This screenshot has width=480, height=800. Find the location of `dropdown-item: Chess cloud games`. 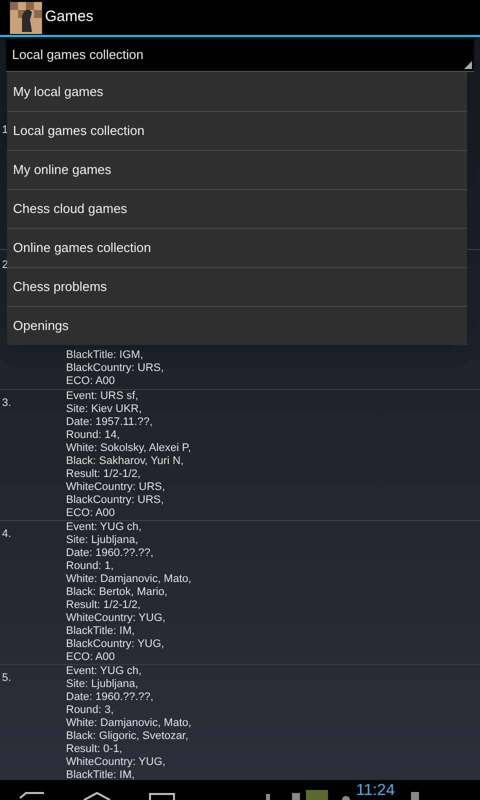

dropdown-item: Chess cloud games is located at coordinates (237, 208).